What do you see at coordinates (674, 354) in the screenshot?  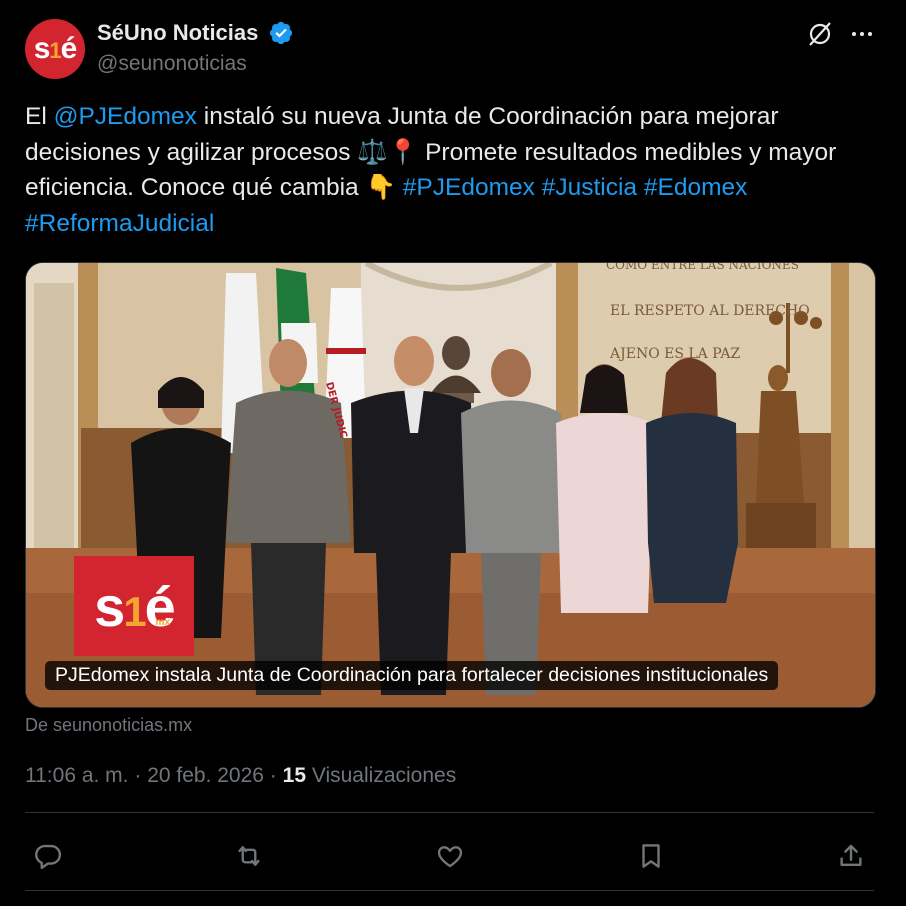 I see `wall-inscription-3: AJENO ES LA PAZ` at bounding box center [674, 354].